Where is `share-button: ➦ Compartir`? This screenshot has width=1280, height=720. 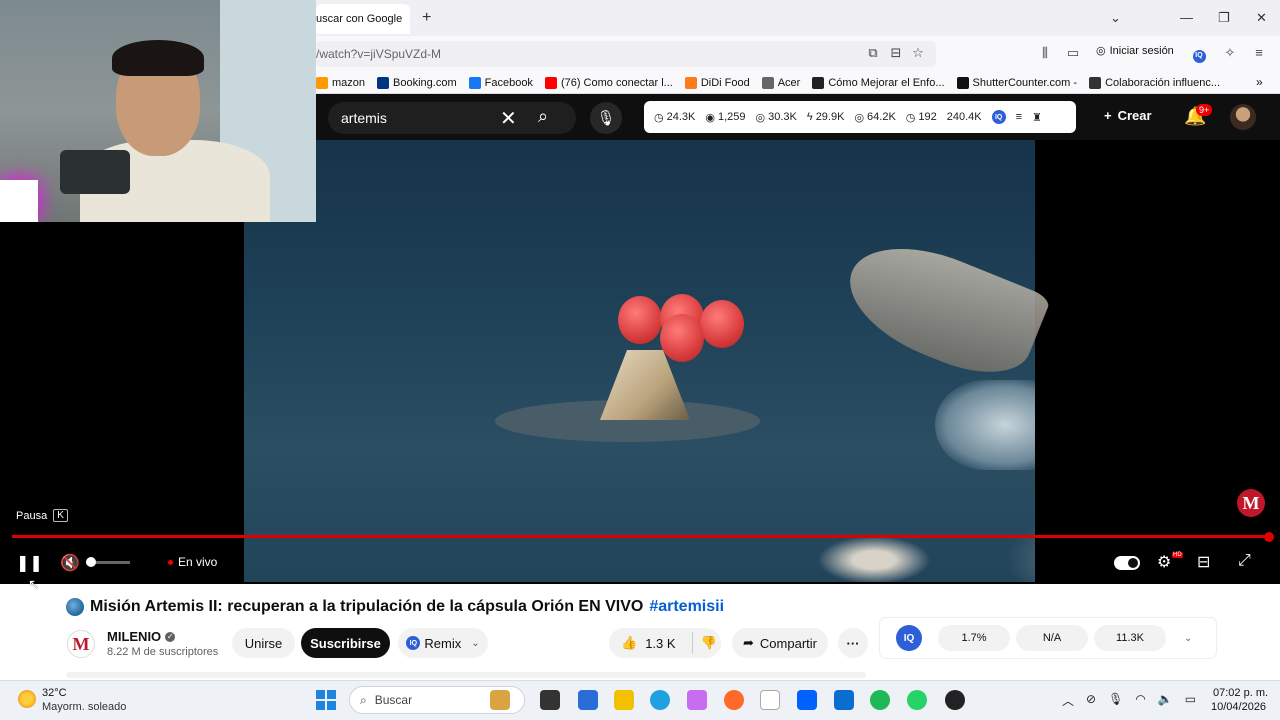 share-button: ➦ Compartir is located at coordinates (780, 643).